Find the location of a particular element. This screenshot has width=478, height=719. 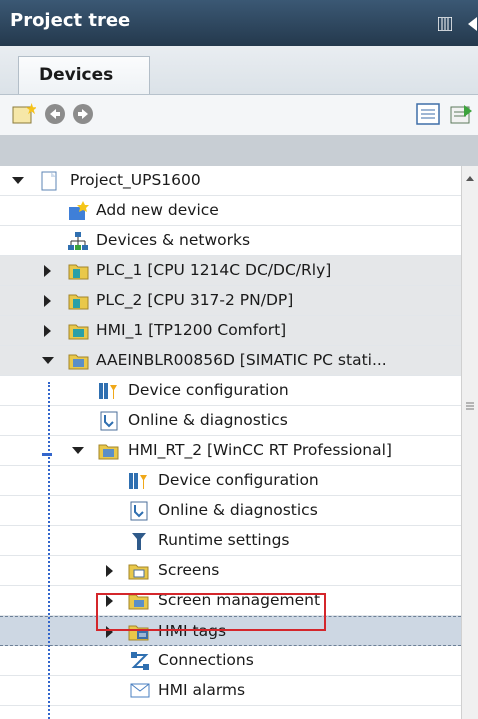

tree-item-screens: Screens is located at coordinates (230, 571).